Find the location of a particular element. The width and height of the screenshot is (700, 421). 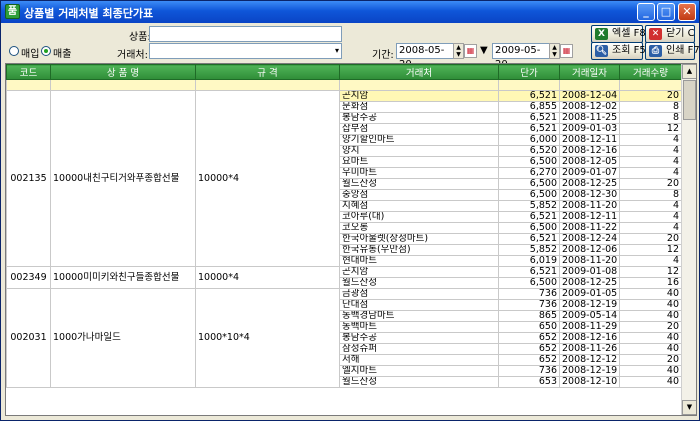

date-cell: 2008-12-11 is located at coordinates (589, 140).